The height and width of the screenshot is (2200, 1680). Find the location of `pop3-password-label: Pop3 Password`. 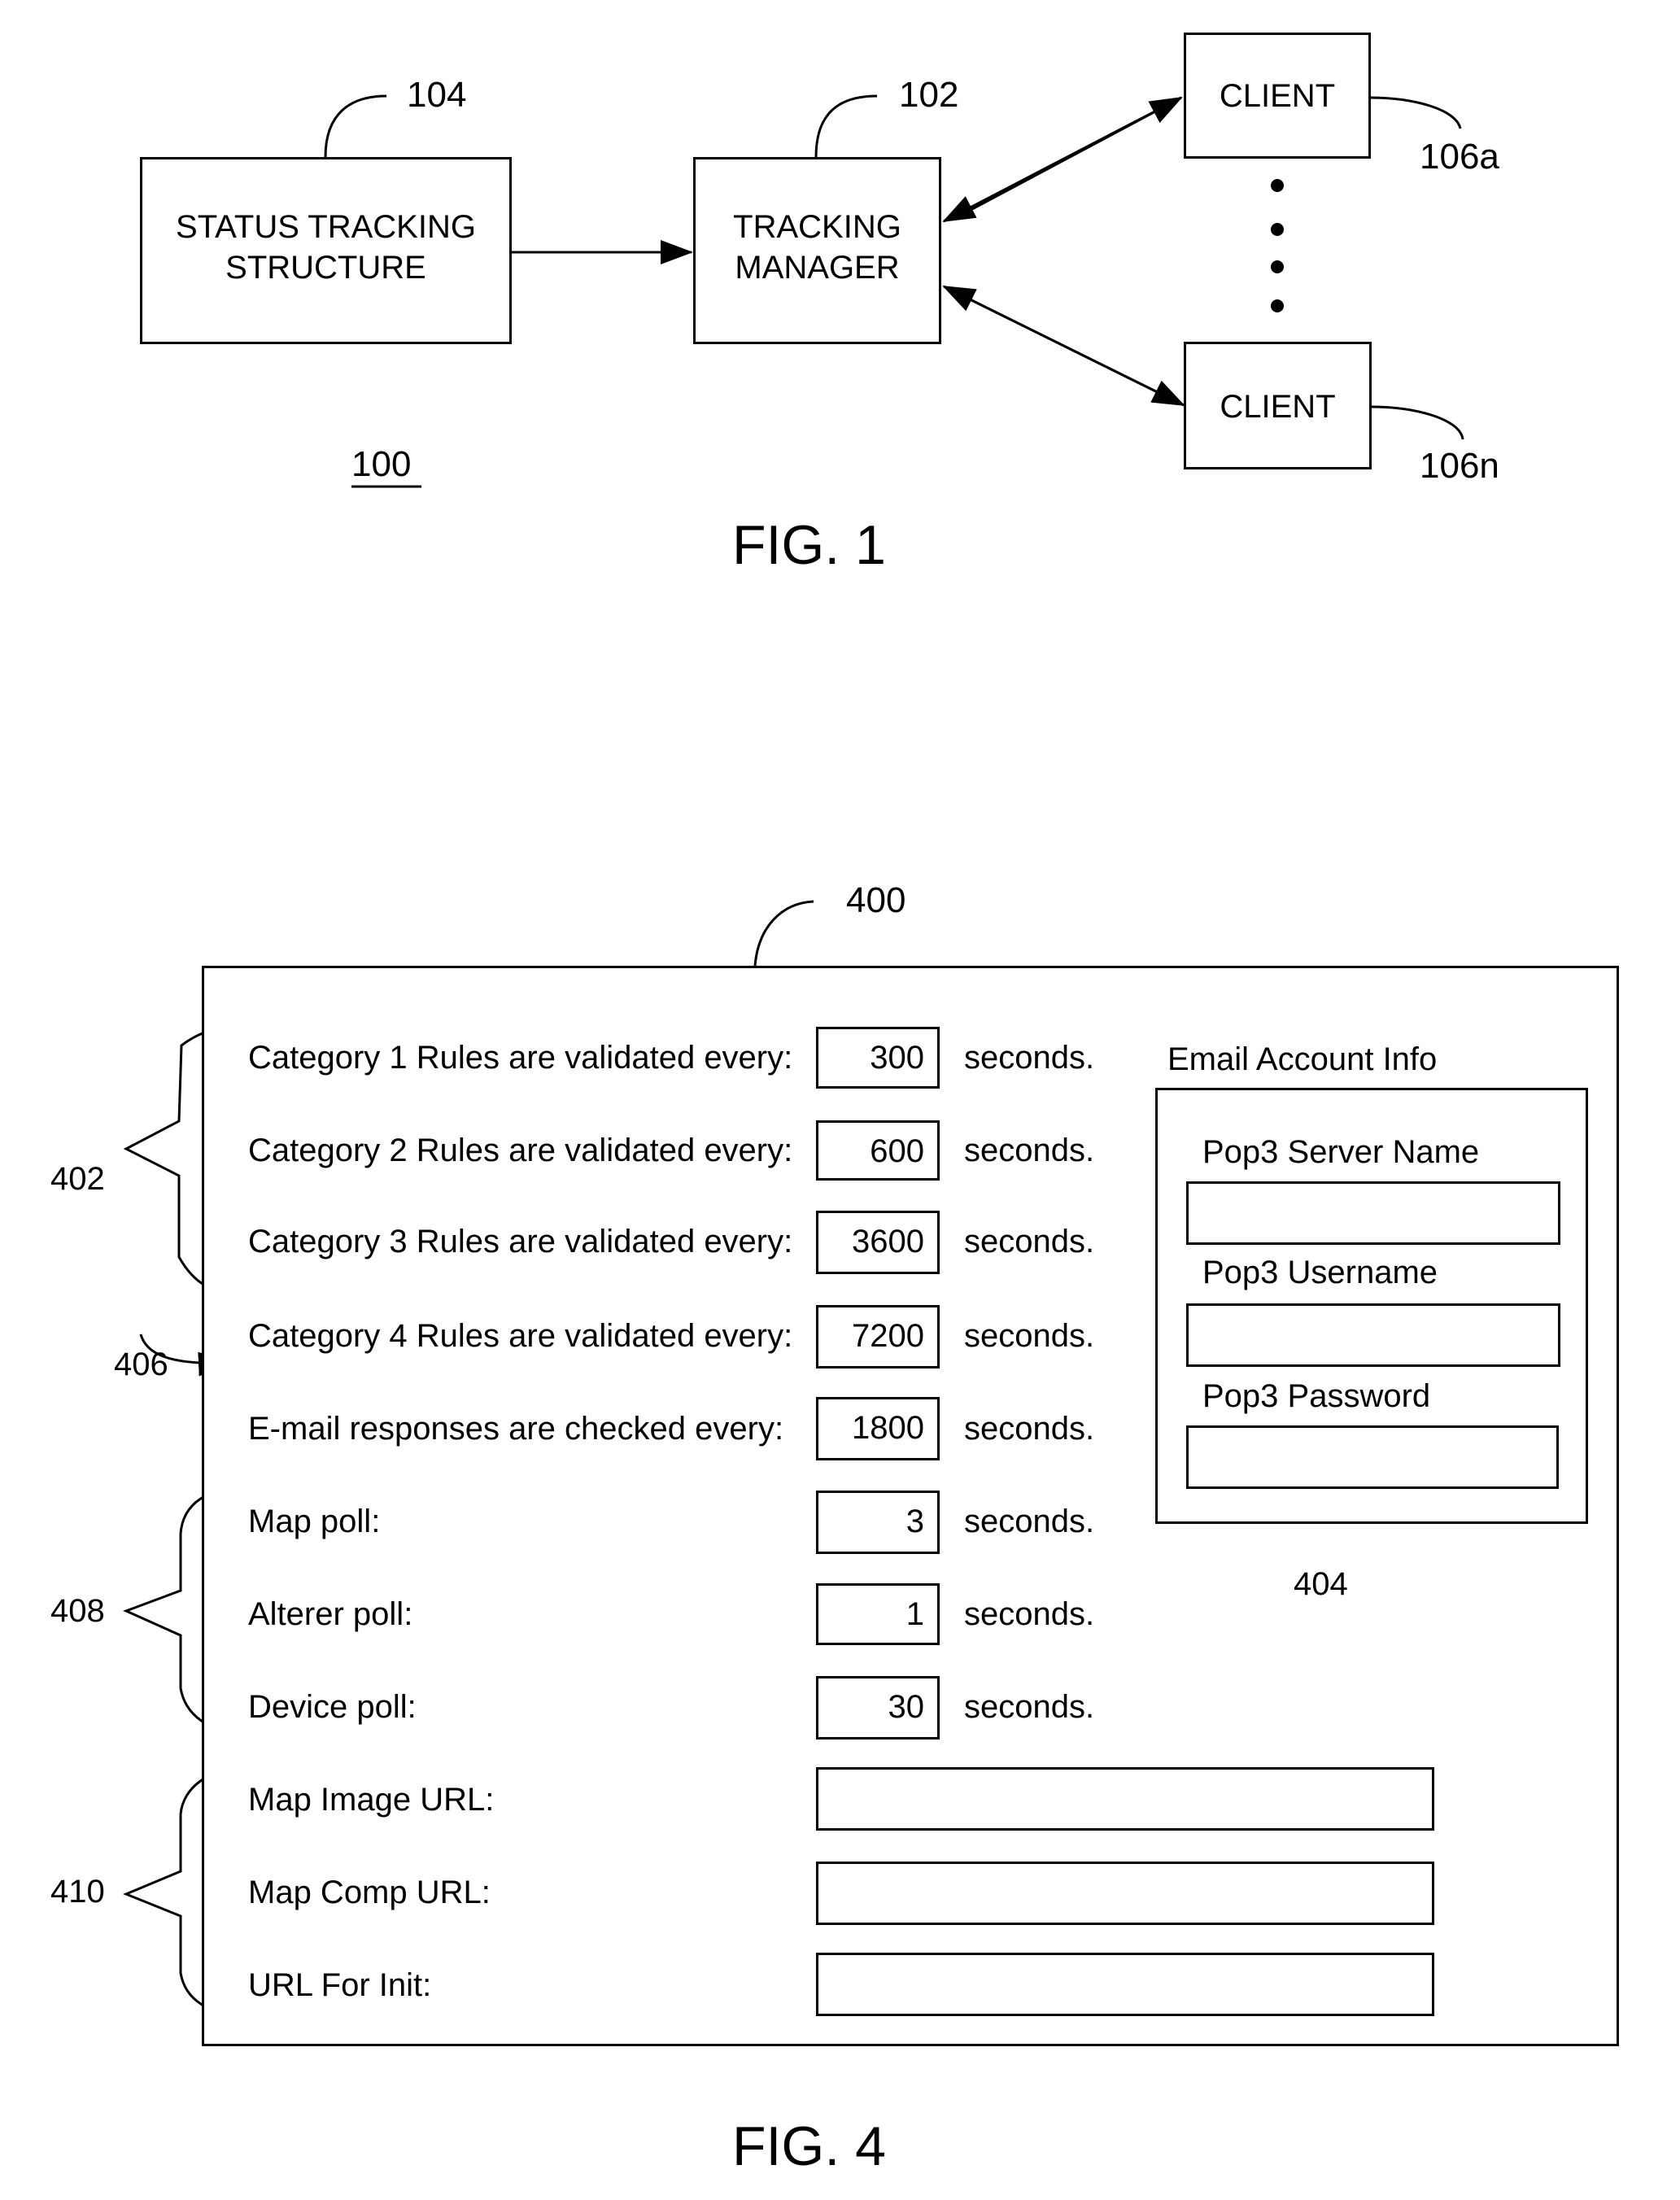

pop3-password-label: Pop3 Password is located at coordinates (1317, 1396).